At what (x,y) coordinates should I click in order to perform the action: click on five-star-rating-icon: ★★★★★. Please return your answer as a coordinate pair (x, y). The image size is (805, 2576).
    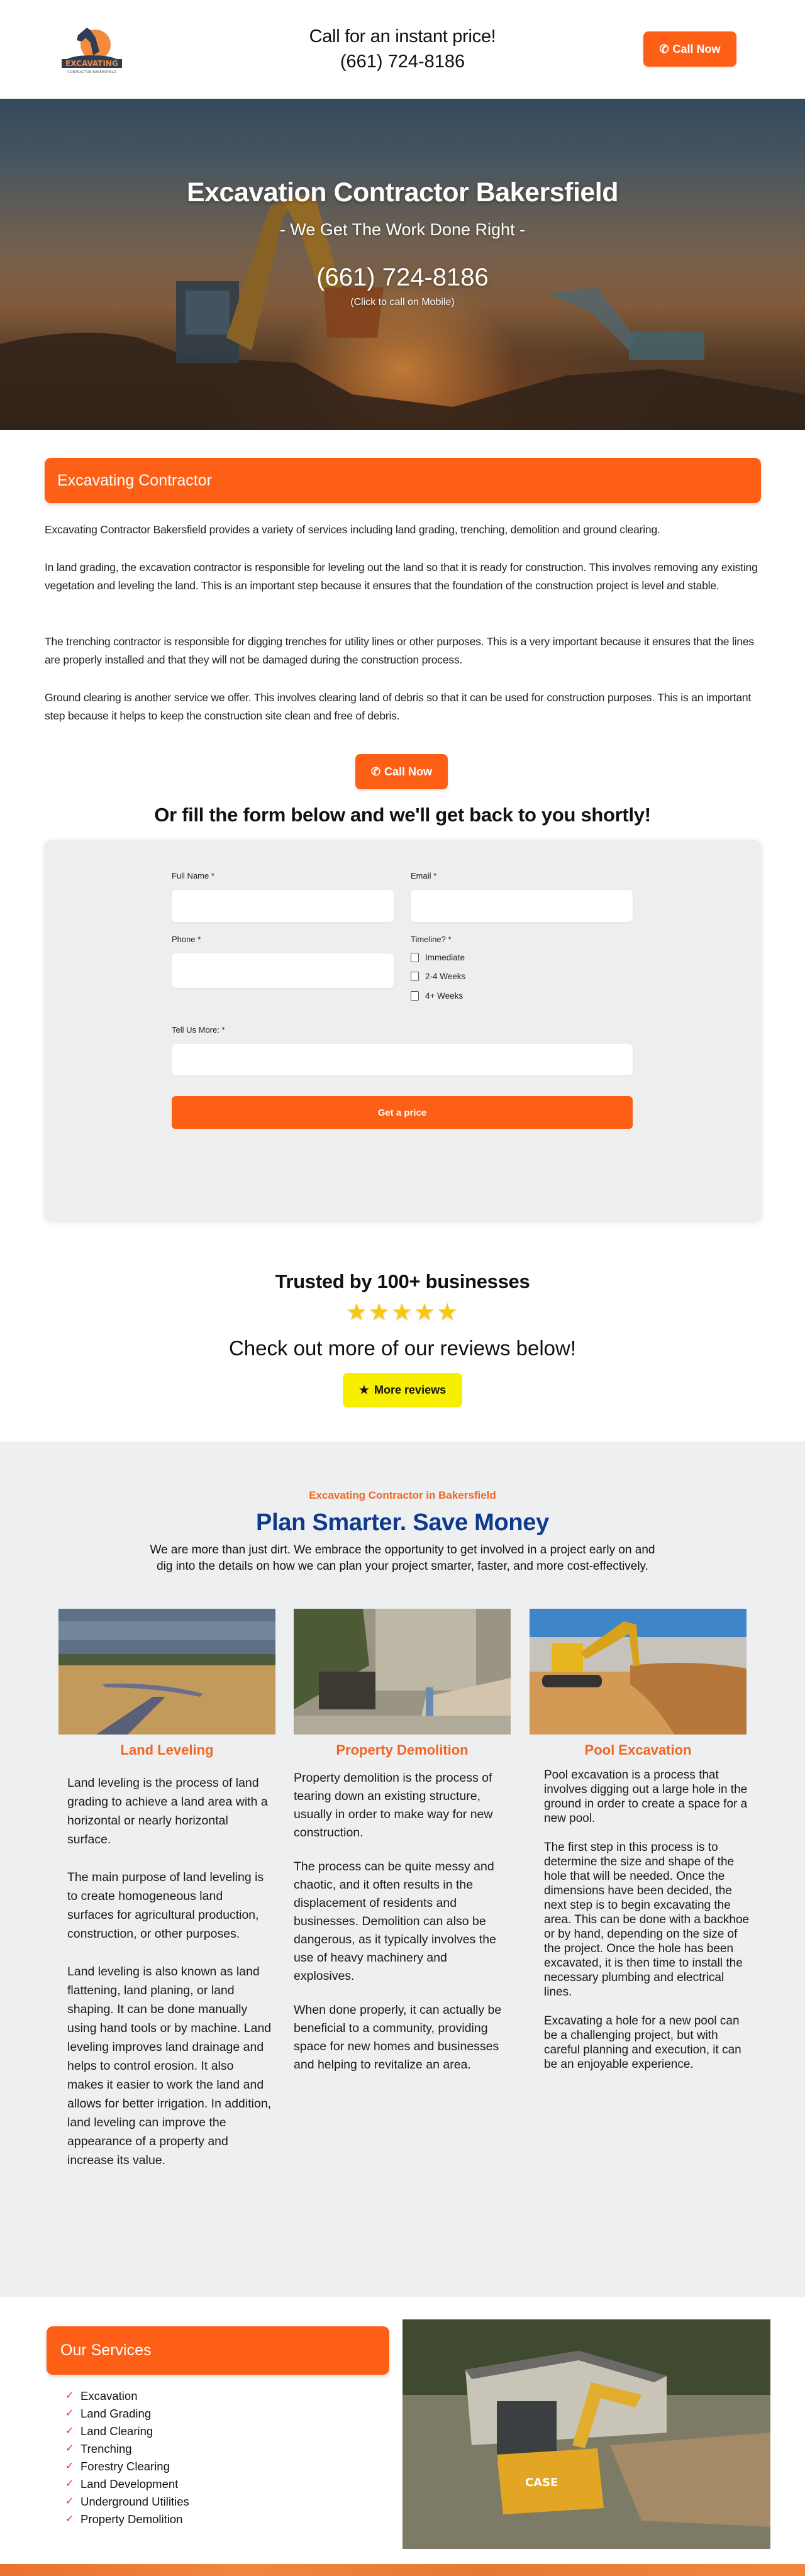
    Looking at the image, I should click on (402, 1312).